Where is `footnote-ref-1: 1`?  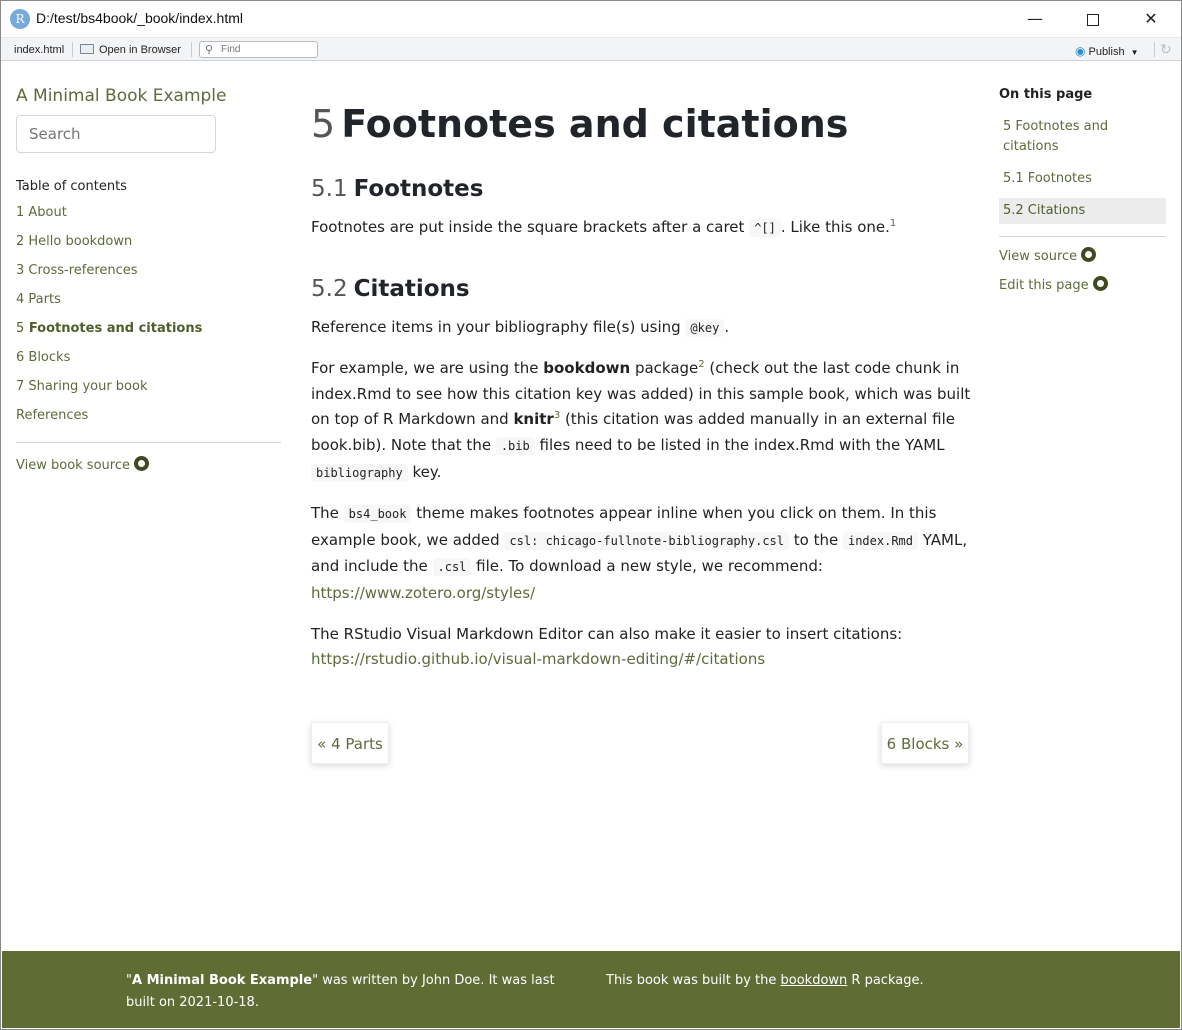 footnote-ref-1: 1 is located at coordinates (893, 223).